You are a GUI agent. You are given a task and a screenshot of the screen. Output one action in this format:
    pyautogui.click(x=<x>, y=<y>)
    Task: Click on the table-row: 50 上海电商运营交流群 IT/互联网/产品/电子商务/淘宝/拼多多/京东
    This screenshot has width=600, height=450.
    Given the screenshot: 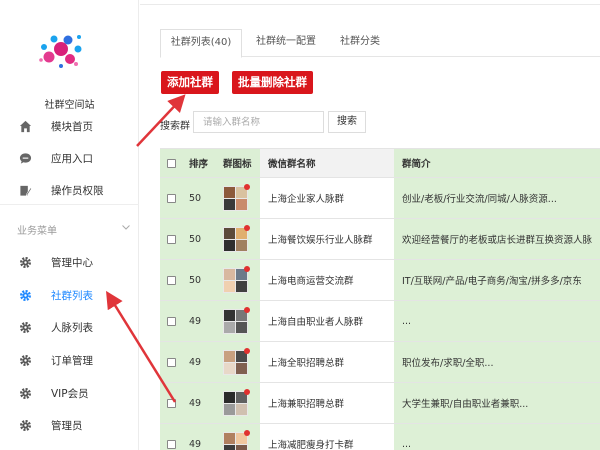 What is the action you would take?
    pyautogui.click(x=380, y=280)
    